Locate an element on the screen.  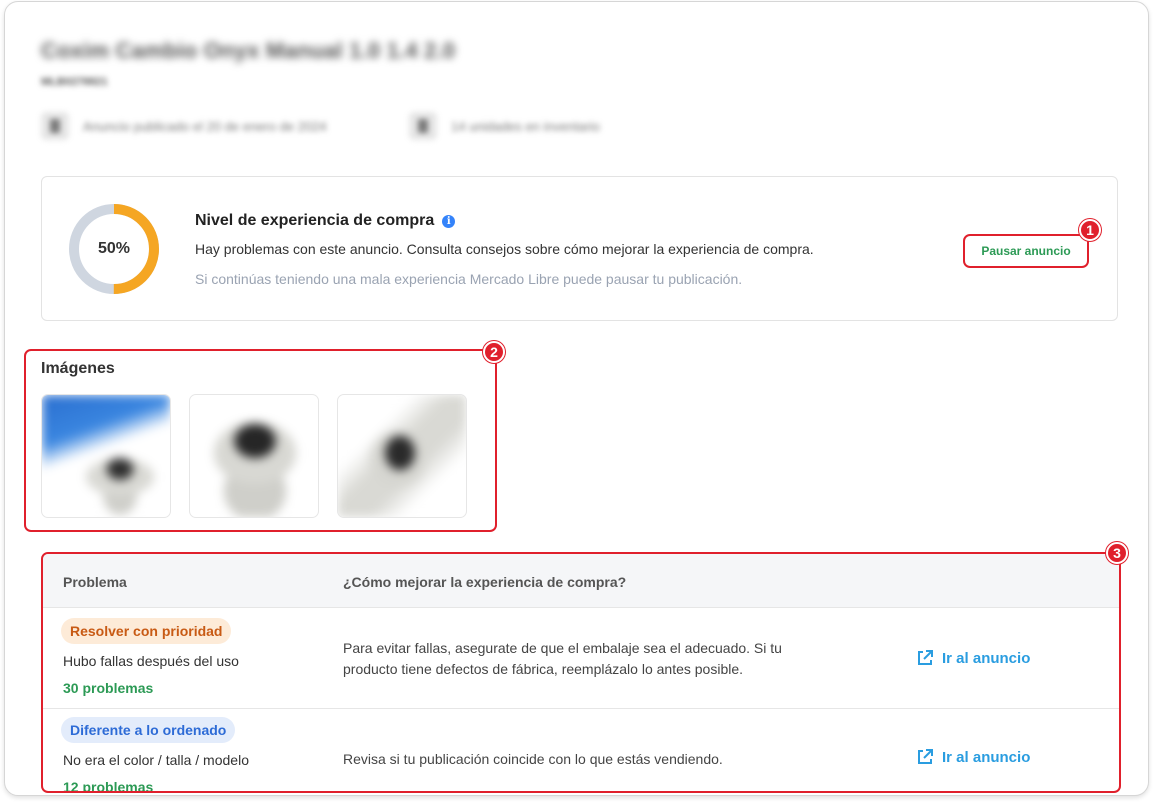
priority-tag: Resolver con prioridad is located at coordinates (146, 631).